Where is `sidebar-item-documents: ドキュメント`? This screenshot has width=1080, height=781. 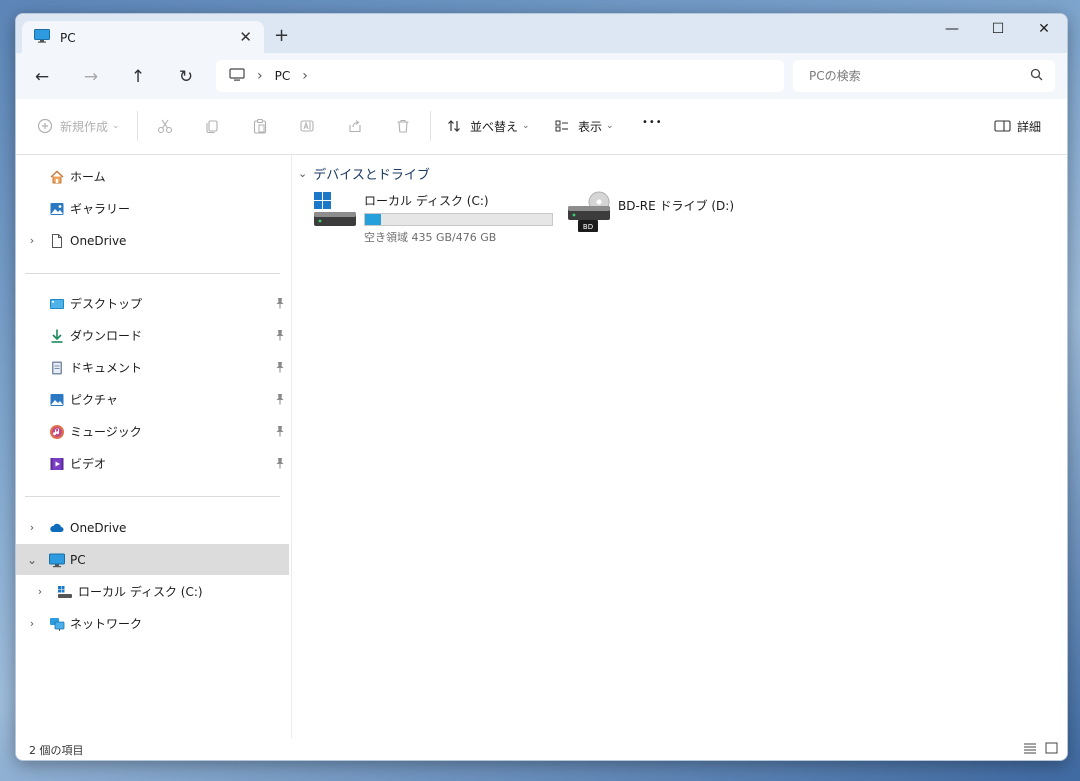 sidebar-item-documents: ドキュメント is located at coordinates (152, 367).